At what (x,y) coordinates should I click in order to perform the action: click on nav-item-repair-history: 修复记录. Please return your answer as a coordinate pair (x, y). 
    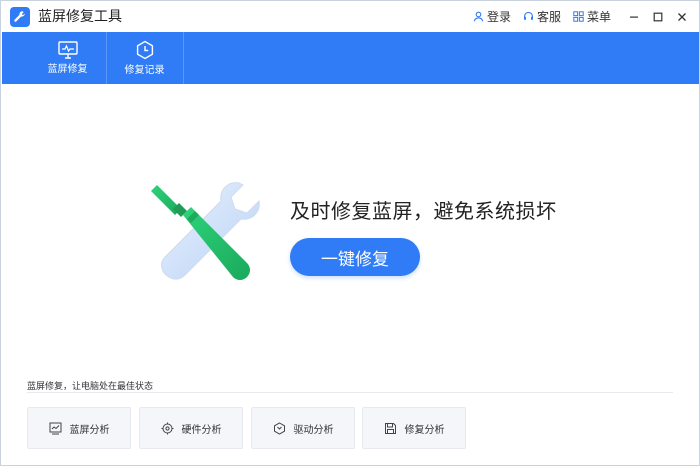
    Looking at the image, I should click on (144, 58).